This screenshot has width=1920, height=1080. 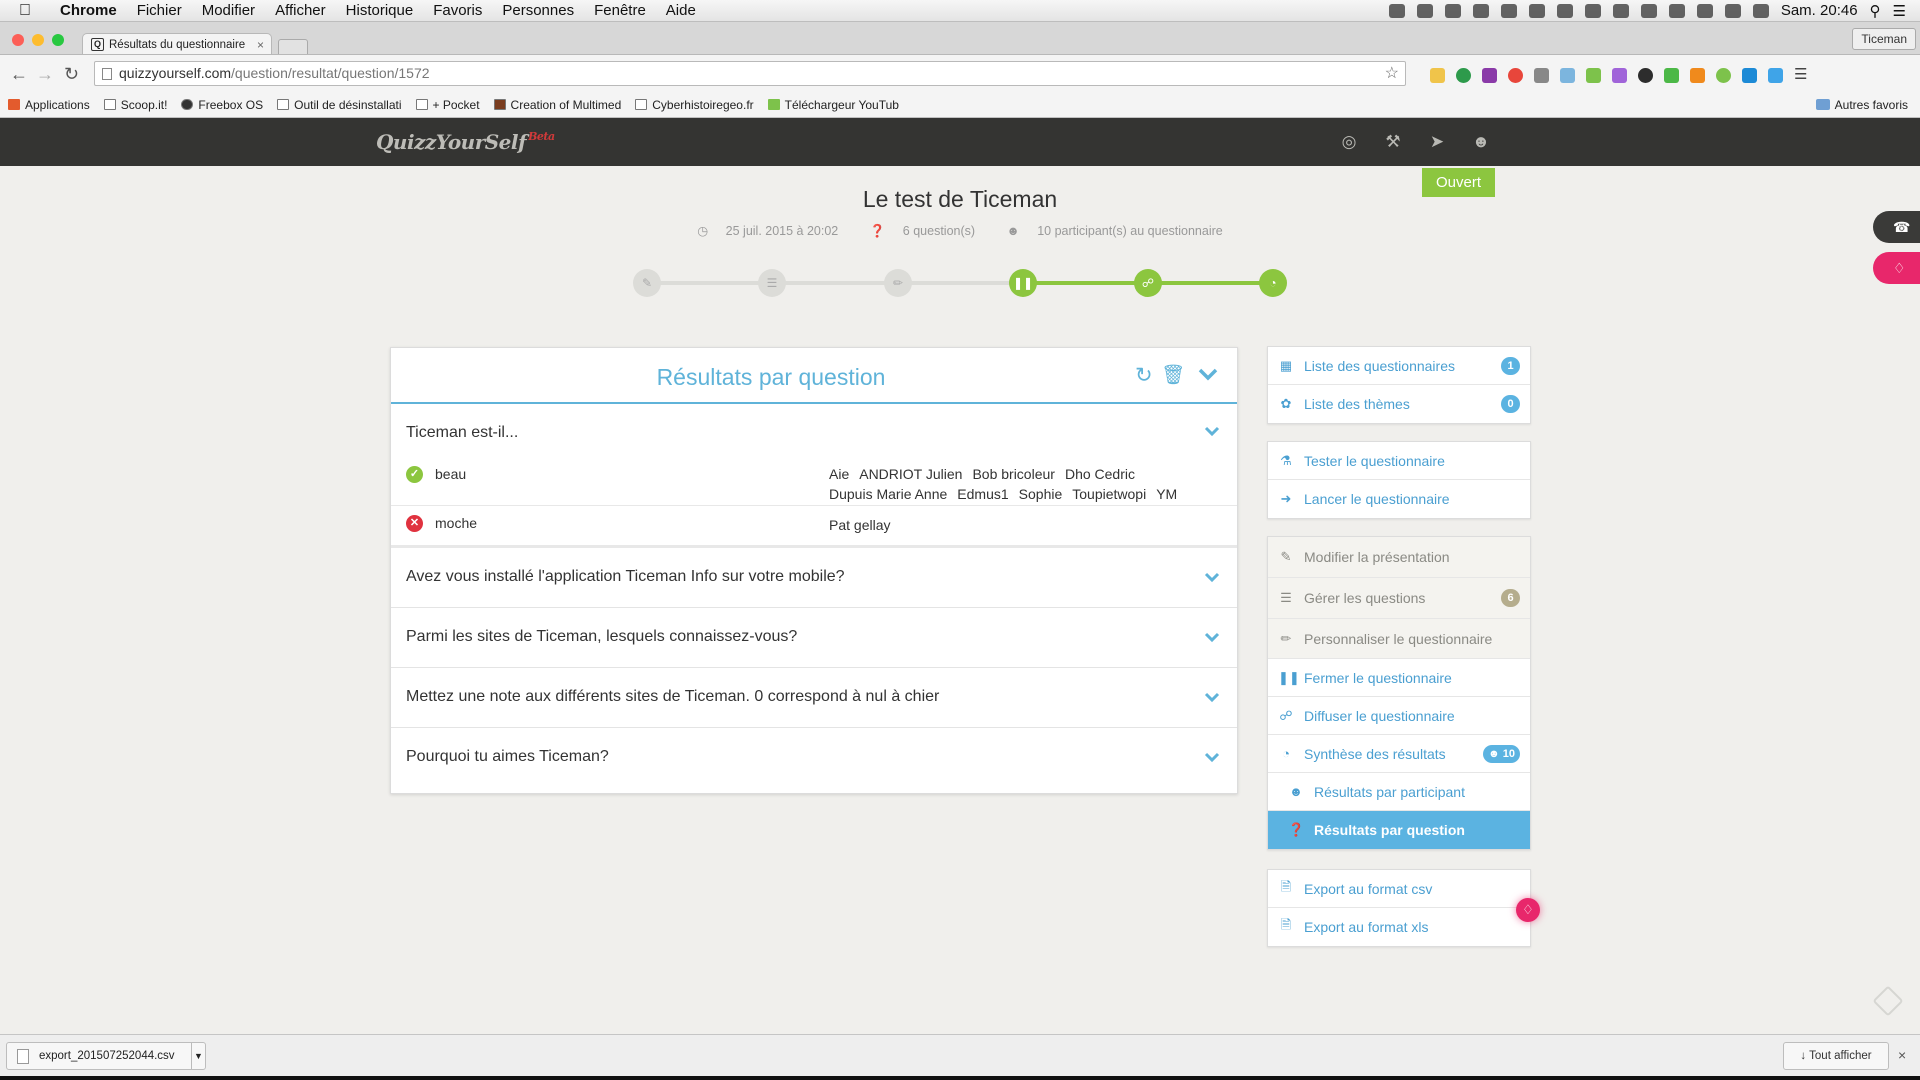 What do you see at coordinates (1896, 268) in the screenshot?
I see `premium-tab: ♢` at bounding box center [1896, 268].